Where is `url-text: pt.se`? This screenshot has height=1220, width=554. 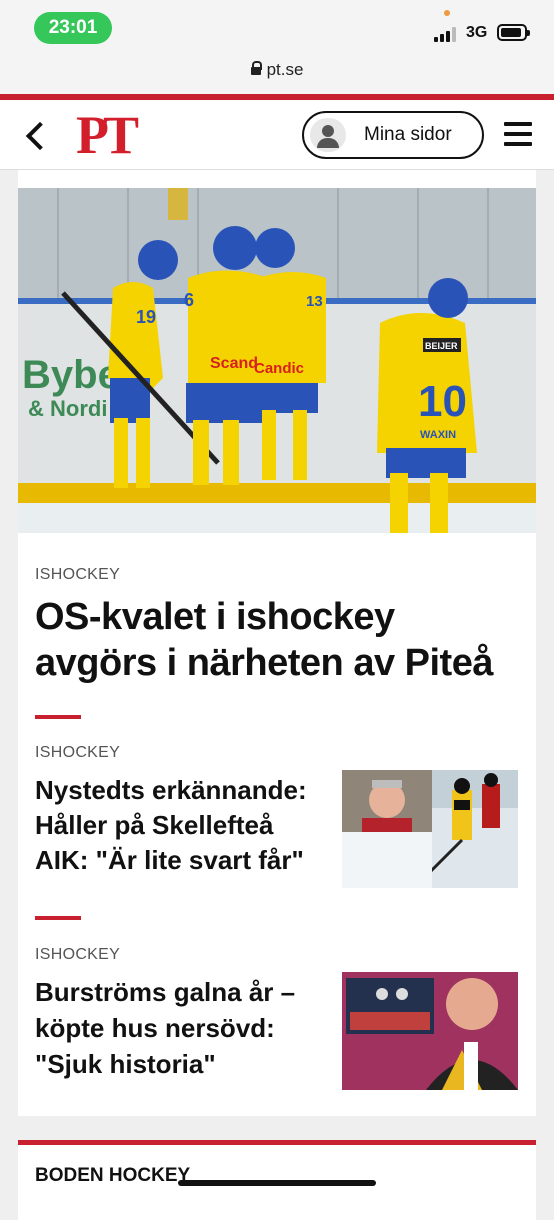 url-text: pt.se is located at coordinates (285, 69).